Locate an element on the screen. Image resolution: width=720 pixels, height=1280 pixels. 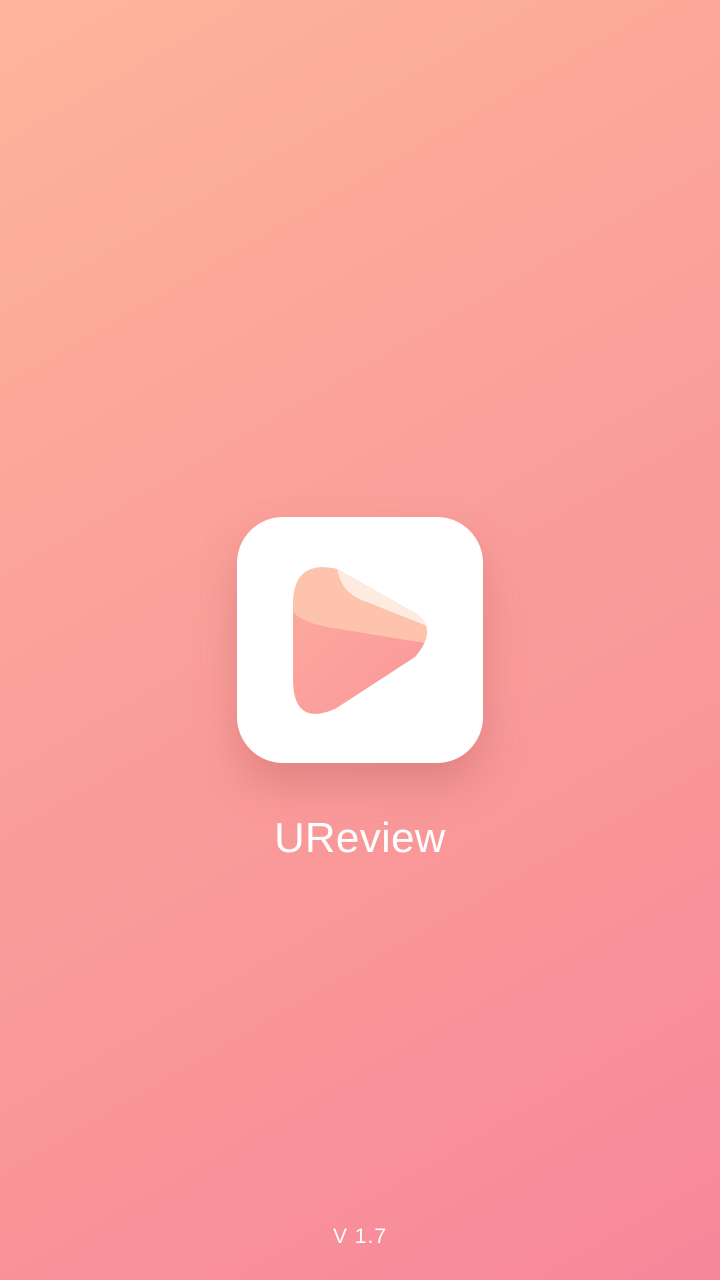
app-logo is located at coordinates (360, 640).